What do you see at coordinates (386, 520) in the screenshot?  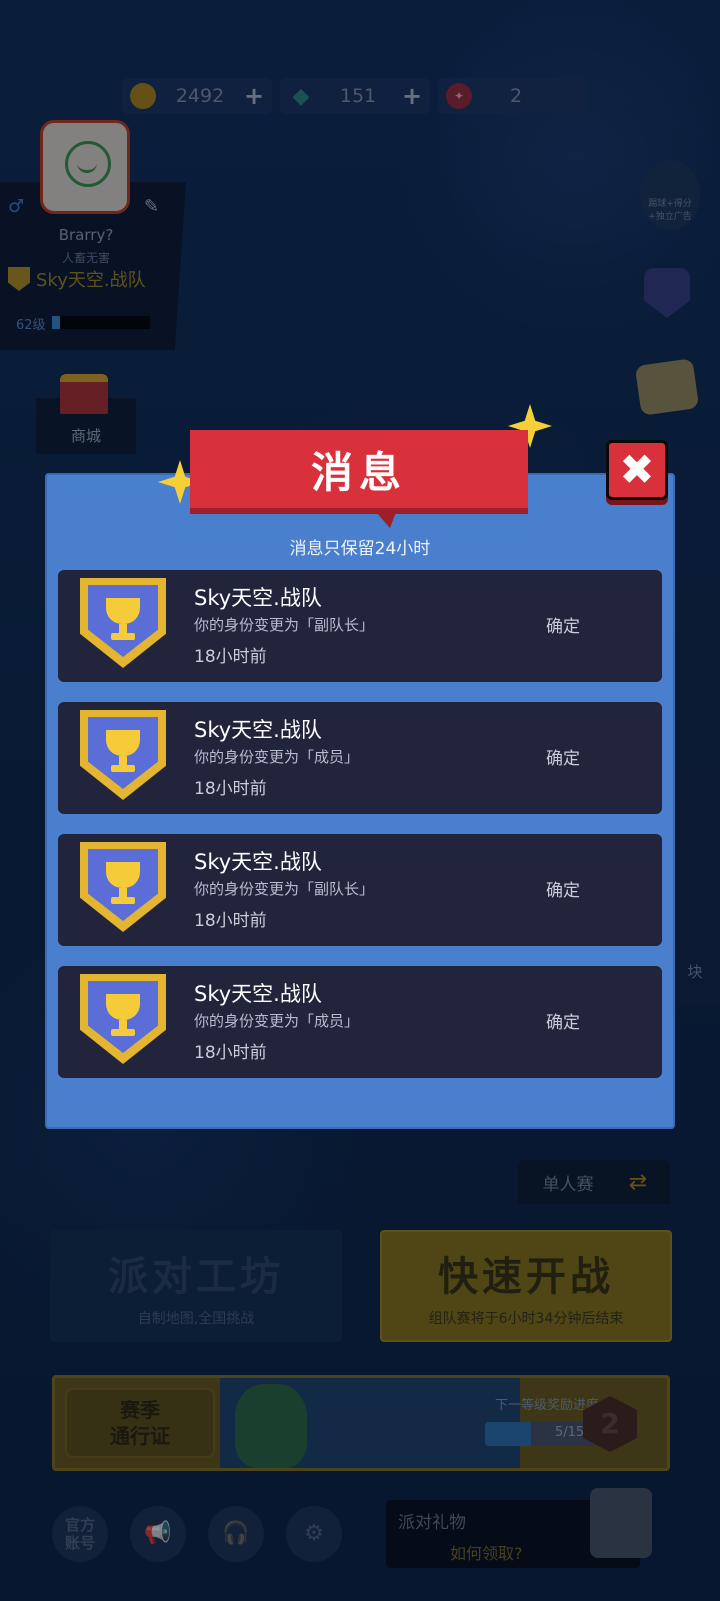 I see `banner-notch` at bounding box center [386, 520].